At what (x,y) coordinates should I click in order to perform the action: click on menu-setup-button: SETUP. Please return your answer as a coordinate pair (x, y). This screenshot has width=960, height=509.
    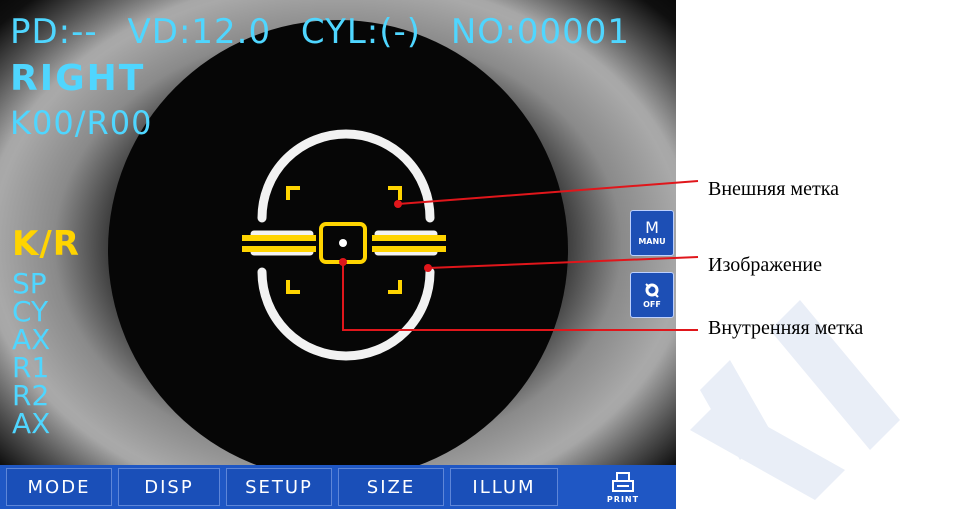
    Looking at the image, I should click on (279, 487).